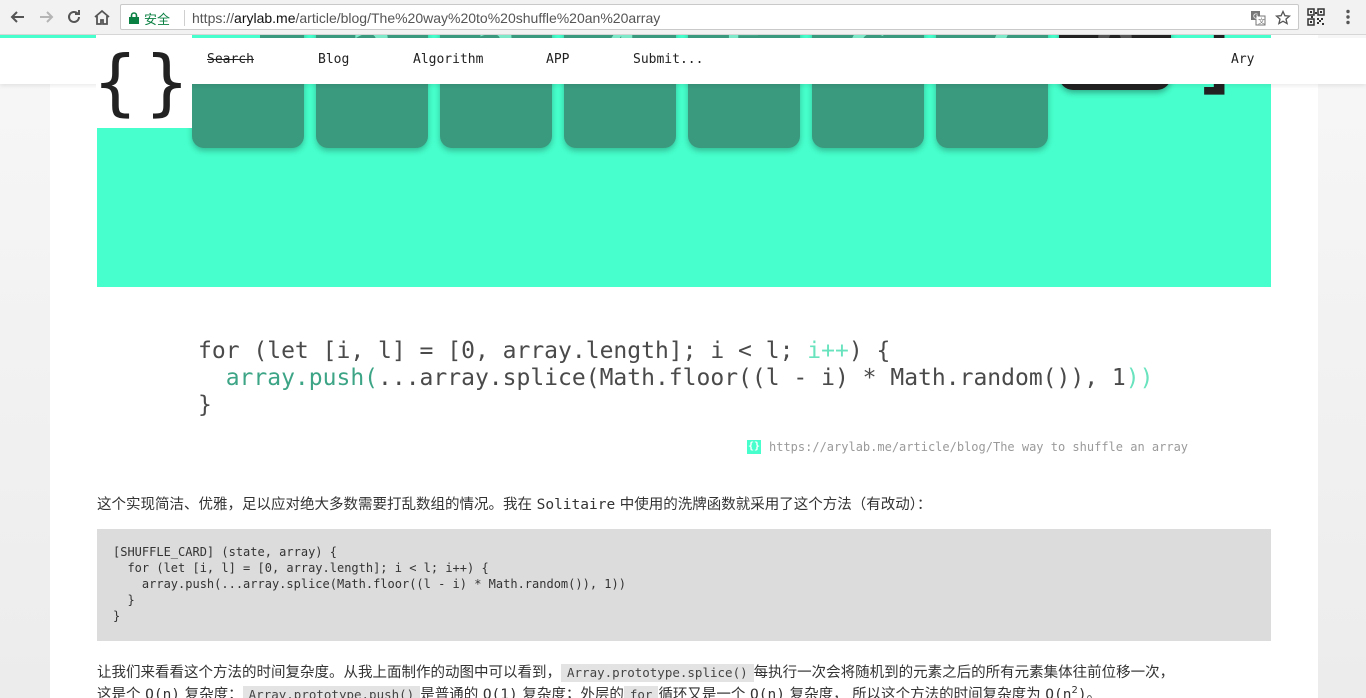  Describe the element at coordinates (576, 505) in the screenshot. I see `inline-term: Solitaire` at that location.